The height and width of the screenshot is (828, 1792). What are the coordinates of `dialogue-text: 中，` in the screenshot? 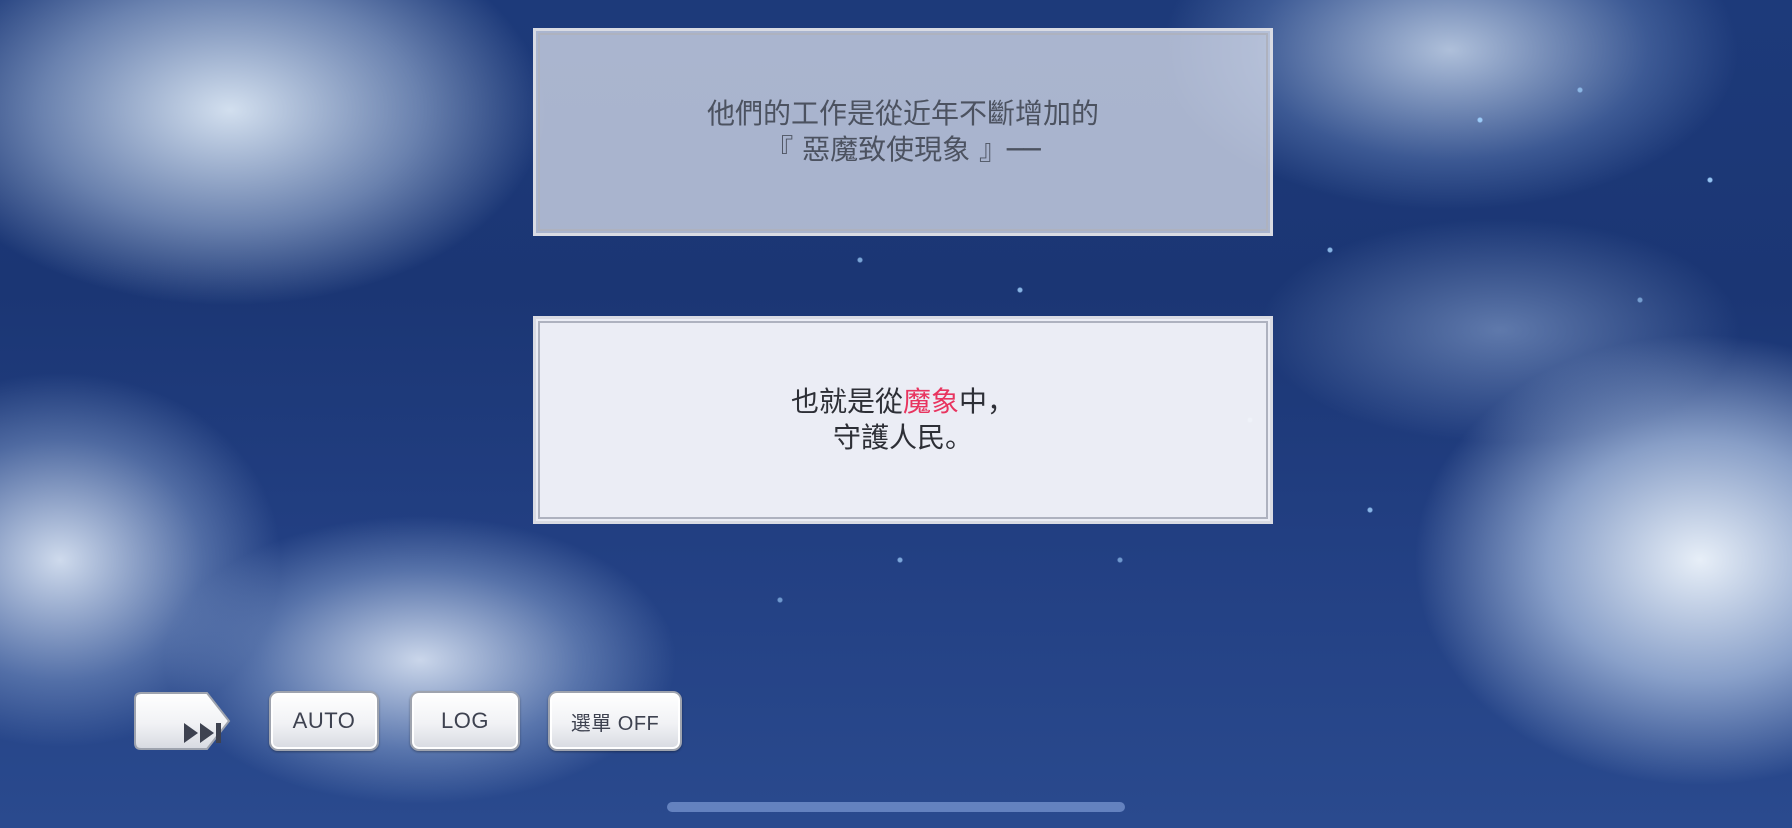 It's located at (987, 401).